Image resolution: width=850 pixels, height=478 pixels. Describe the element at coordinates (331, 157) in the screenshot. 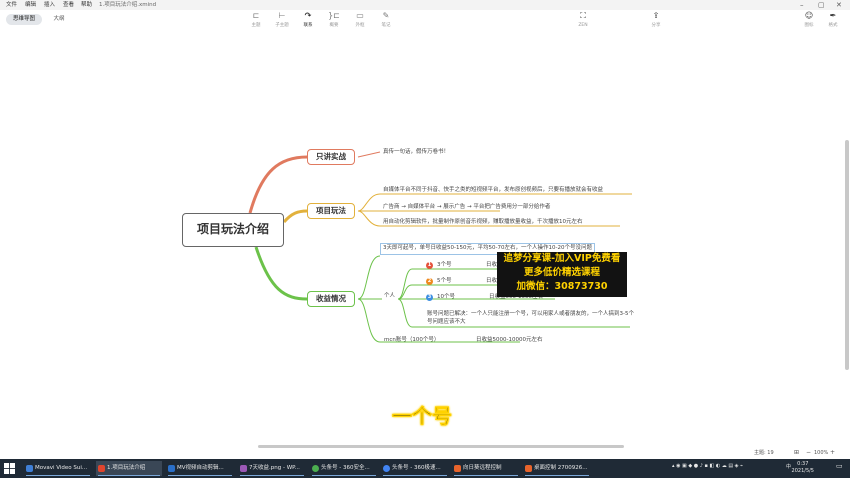

I see `branch-topic-practice: 只讲实战` at that location.